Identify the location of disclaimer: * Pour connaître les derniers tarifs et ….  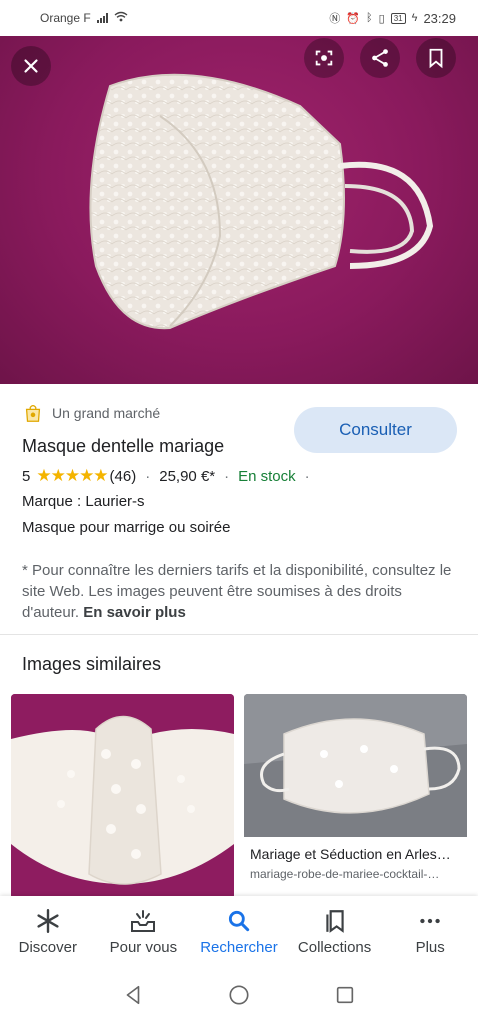
(240, 591).